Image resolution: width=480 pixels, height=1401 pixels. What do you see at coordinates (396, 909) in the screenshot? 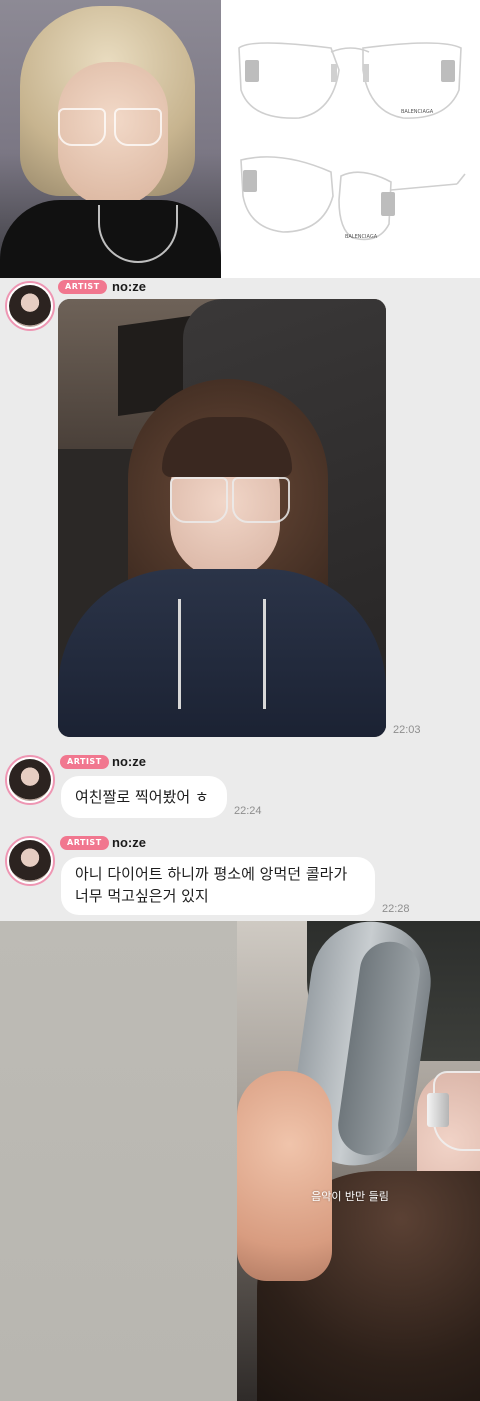
I see `message-time: 22:28` at bounding box center [396, 909].